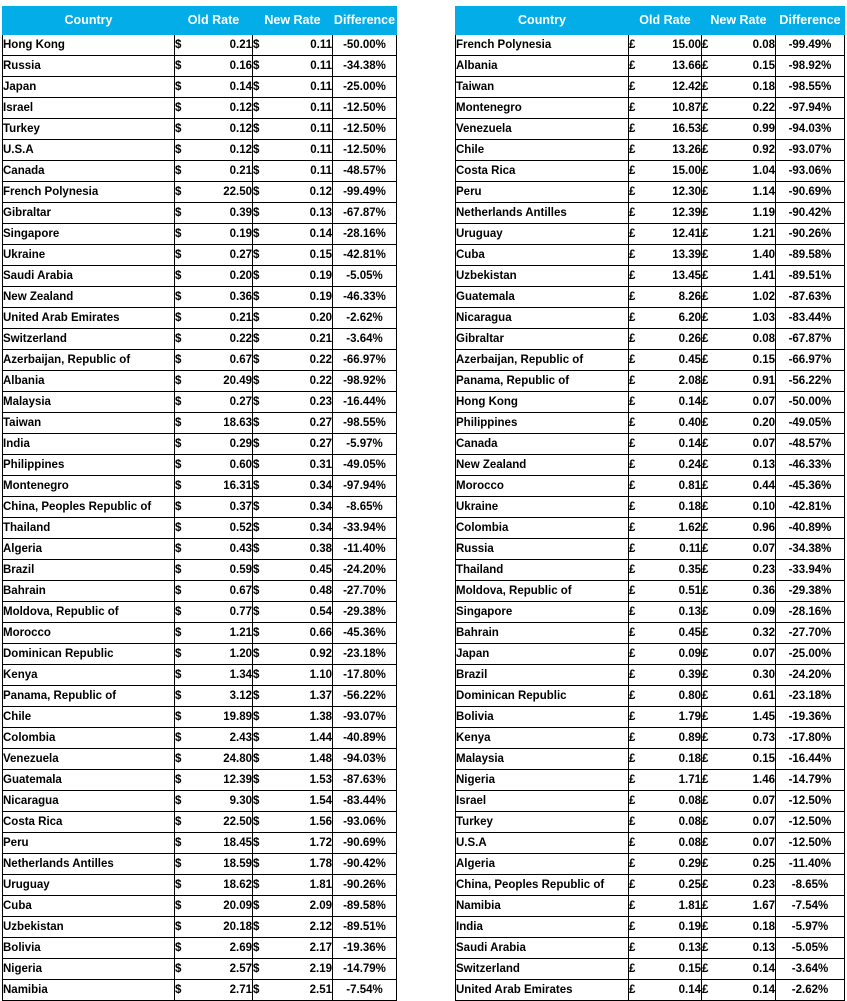 The image size is (847, 1001). Describe the element at coordinates (213, 20) in the screenshot. I see `usd-header-old-rate: Old Rate` at that location.